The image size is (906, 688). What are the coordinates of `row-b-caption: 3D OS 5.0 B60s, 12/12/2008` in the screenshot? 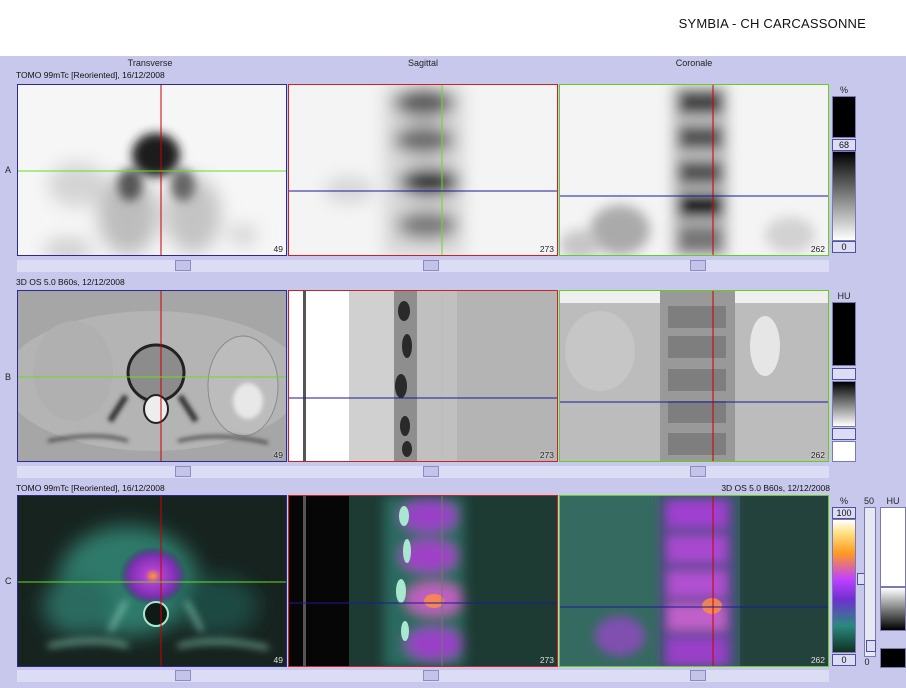 It's located at (70, 282).